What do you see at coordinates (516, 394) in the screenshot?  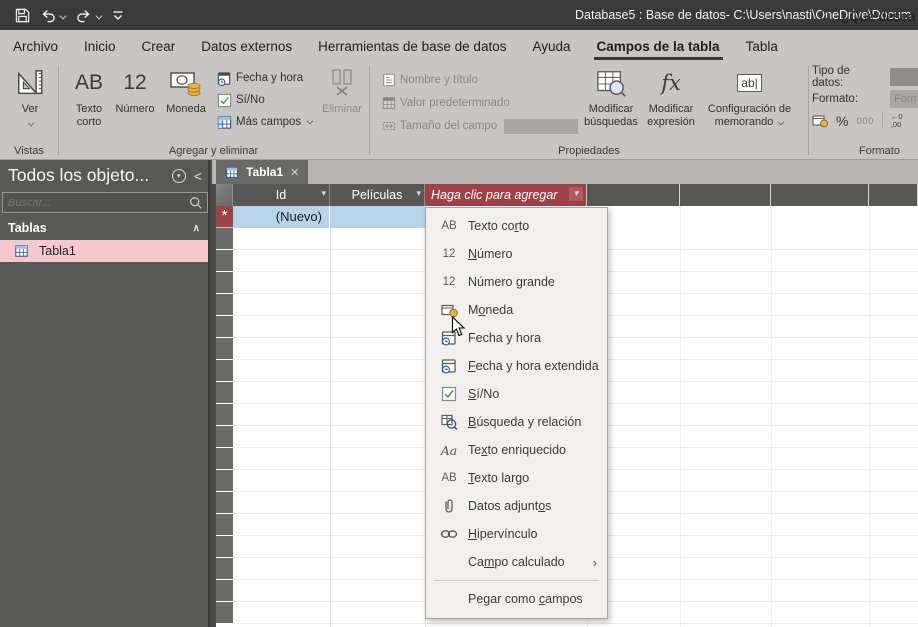 I see `menu-item-si-no: Sí/No` at bounding box center [516, 394].